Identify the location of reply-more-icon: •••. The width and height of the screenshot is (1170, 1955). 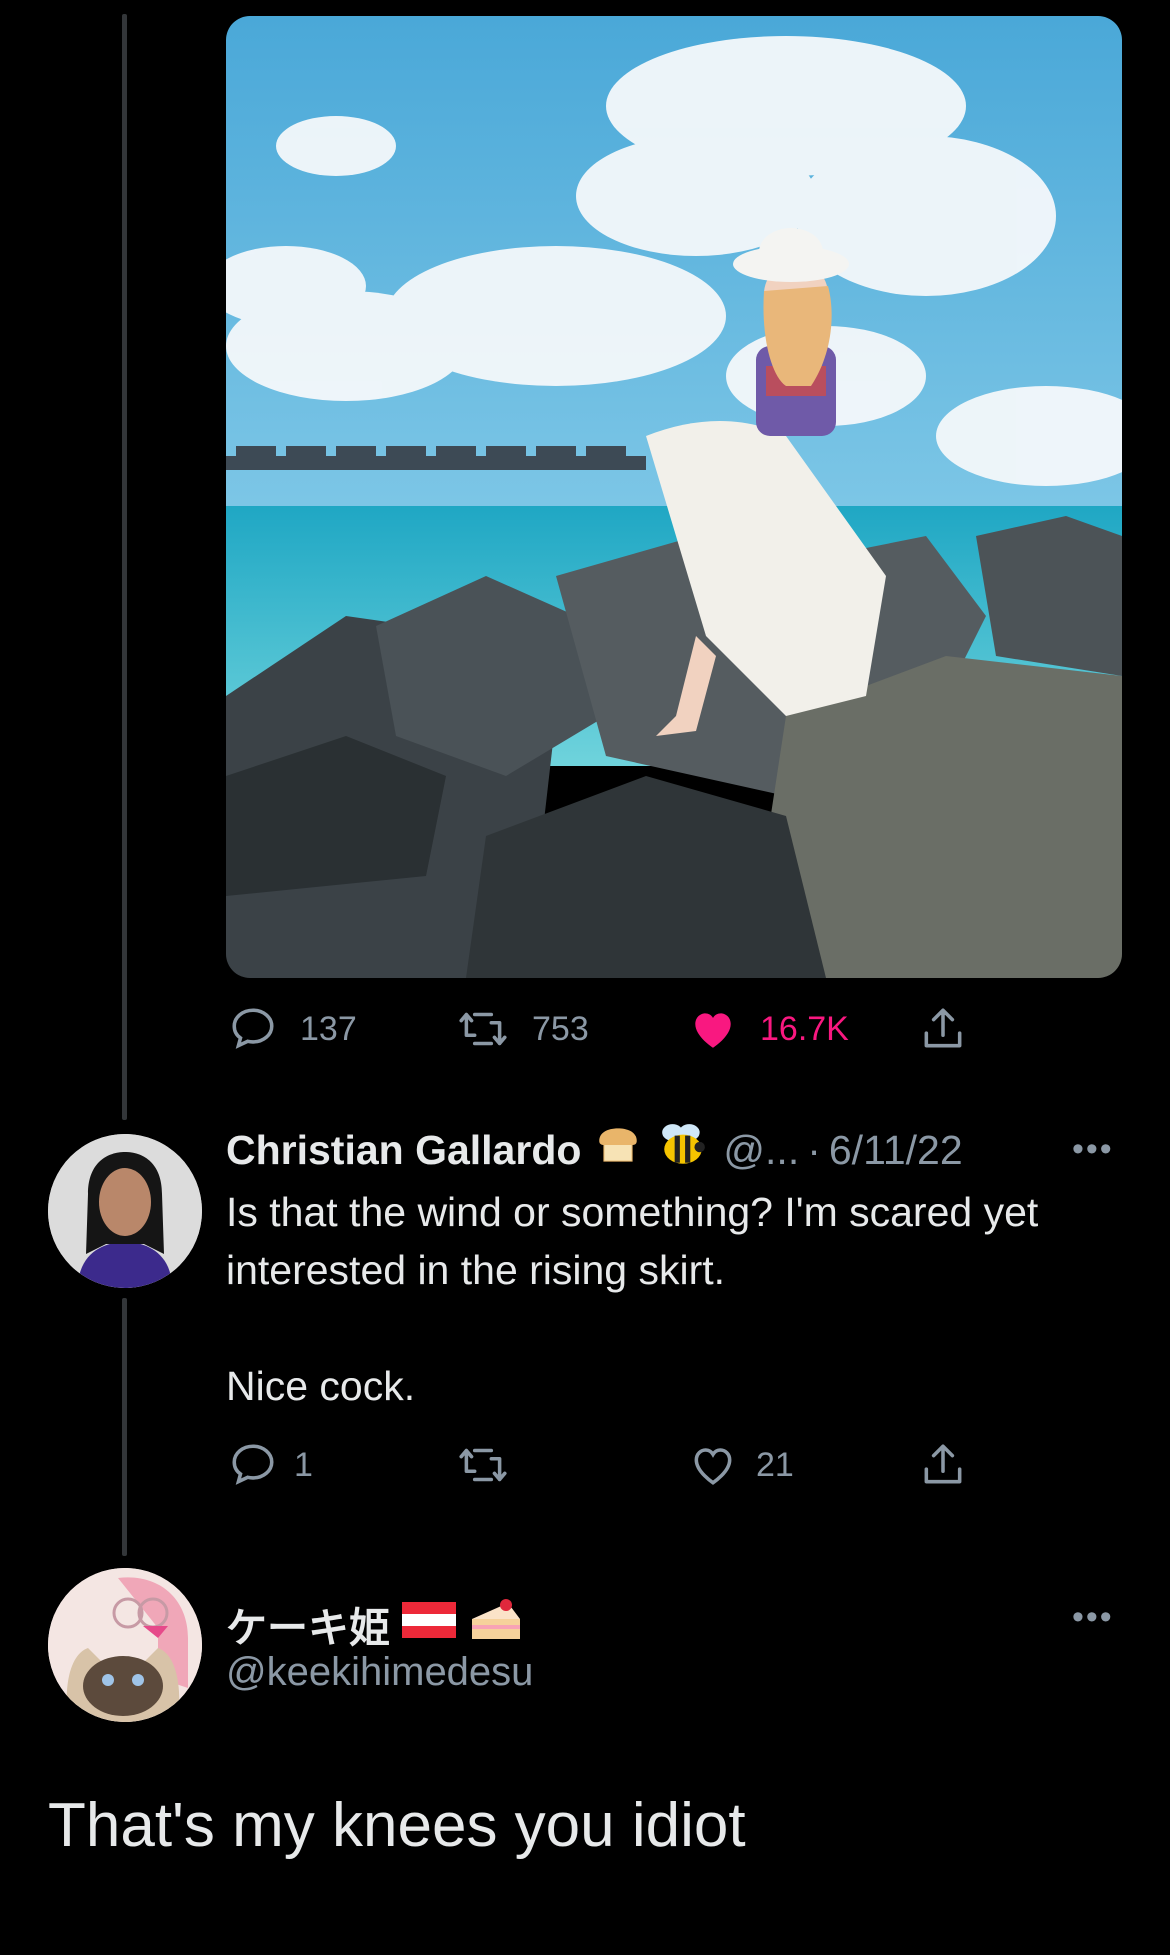
(1093, 1149).